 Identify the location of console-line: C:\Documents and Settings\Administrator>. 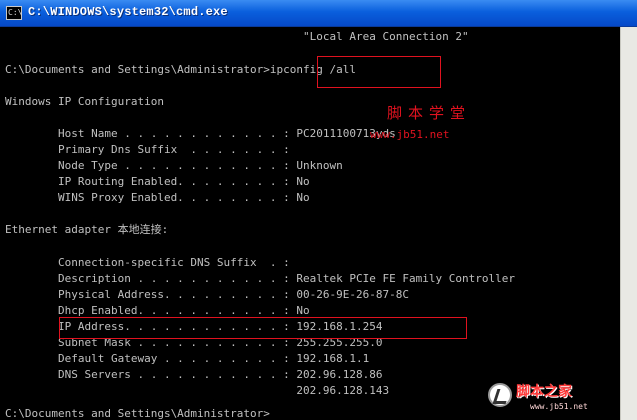
(137, 413).